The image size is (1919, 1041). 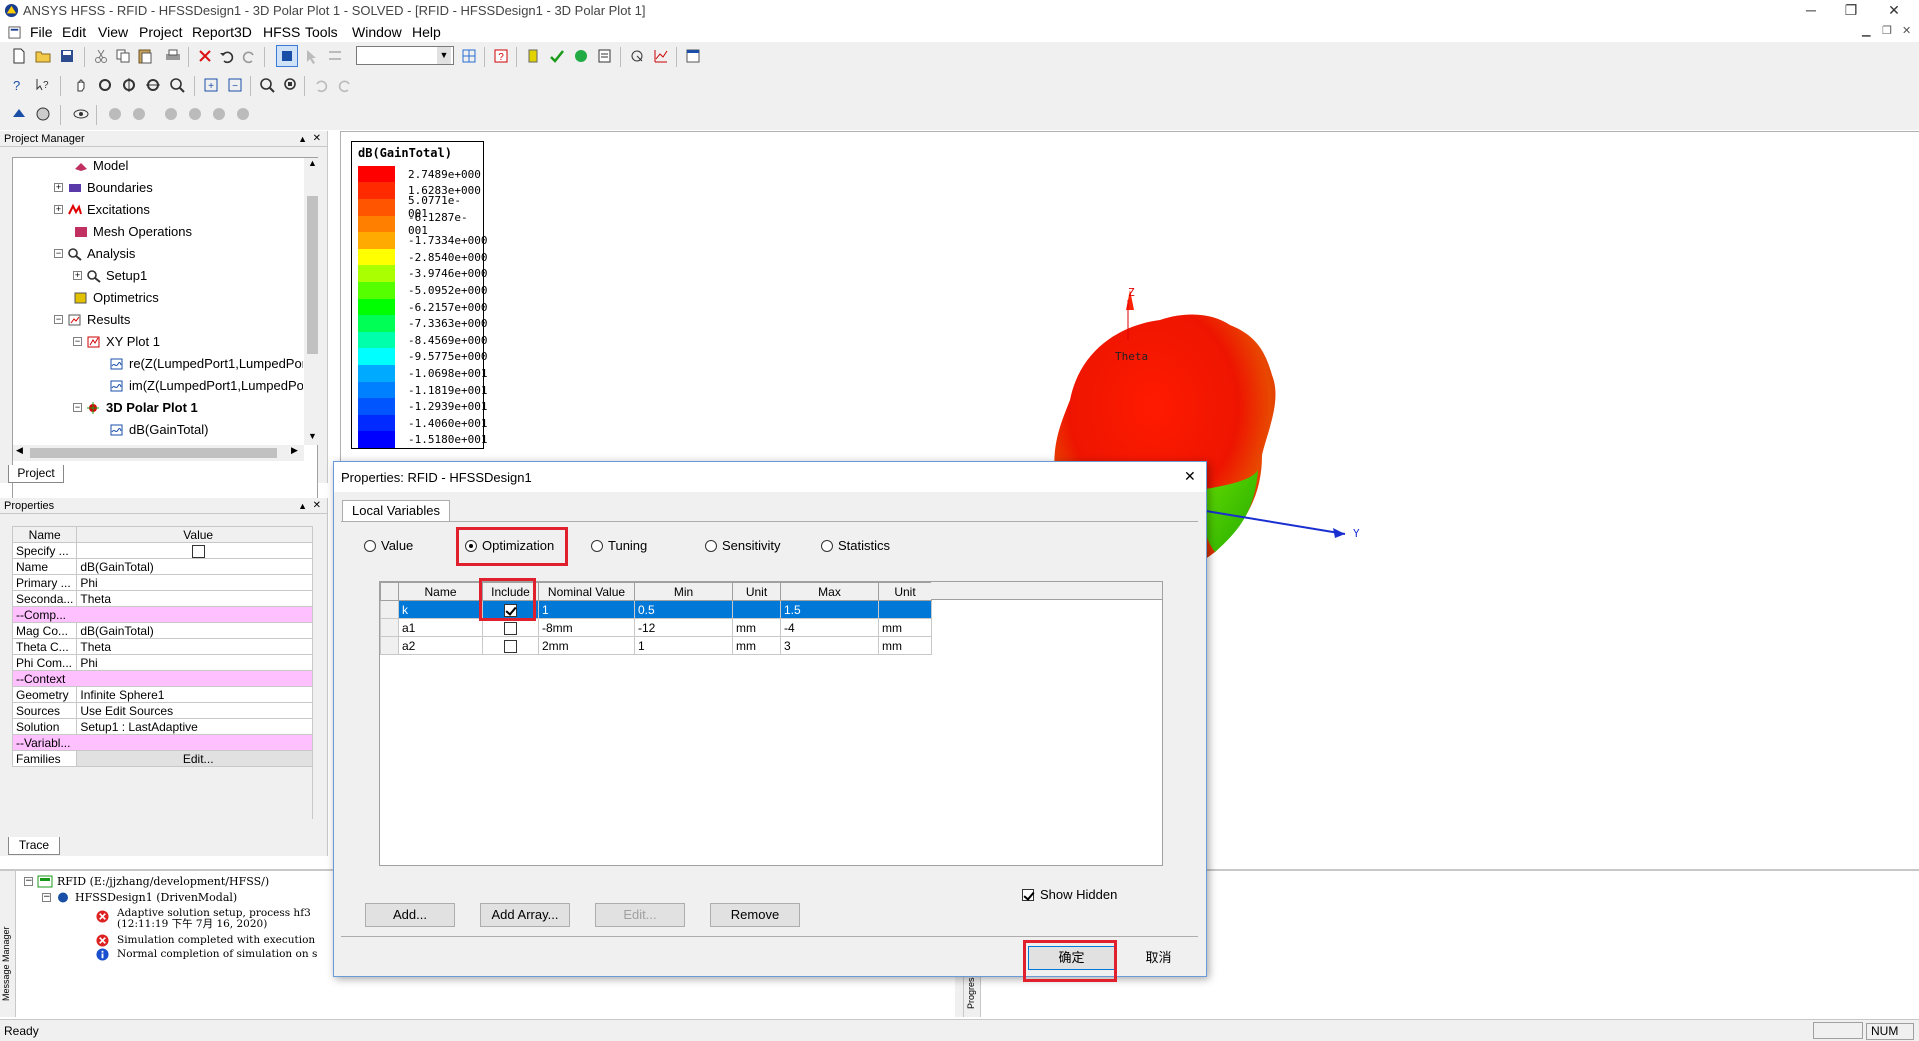 What do you see at coordinates (291, 85) in the screenshot?
I see `fit-selection-icon` at bounding box center [291, 85].